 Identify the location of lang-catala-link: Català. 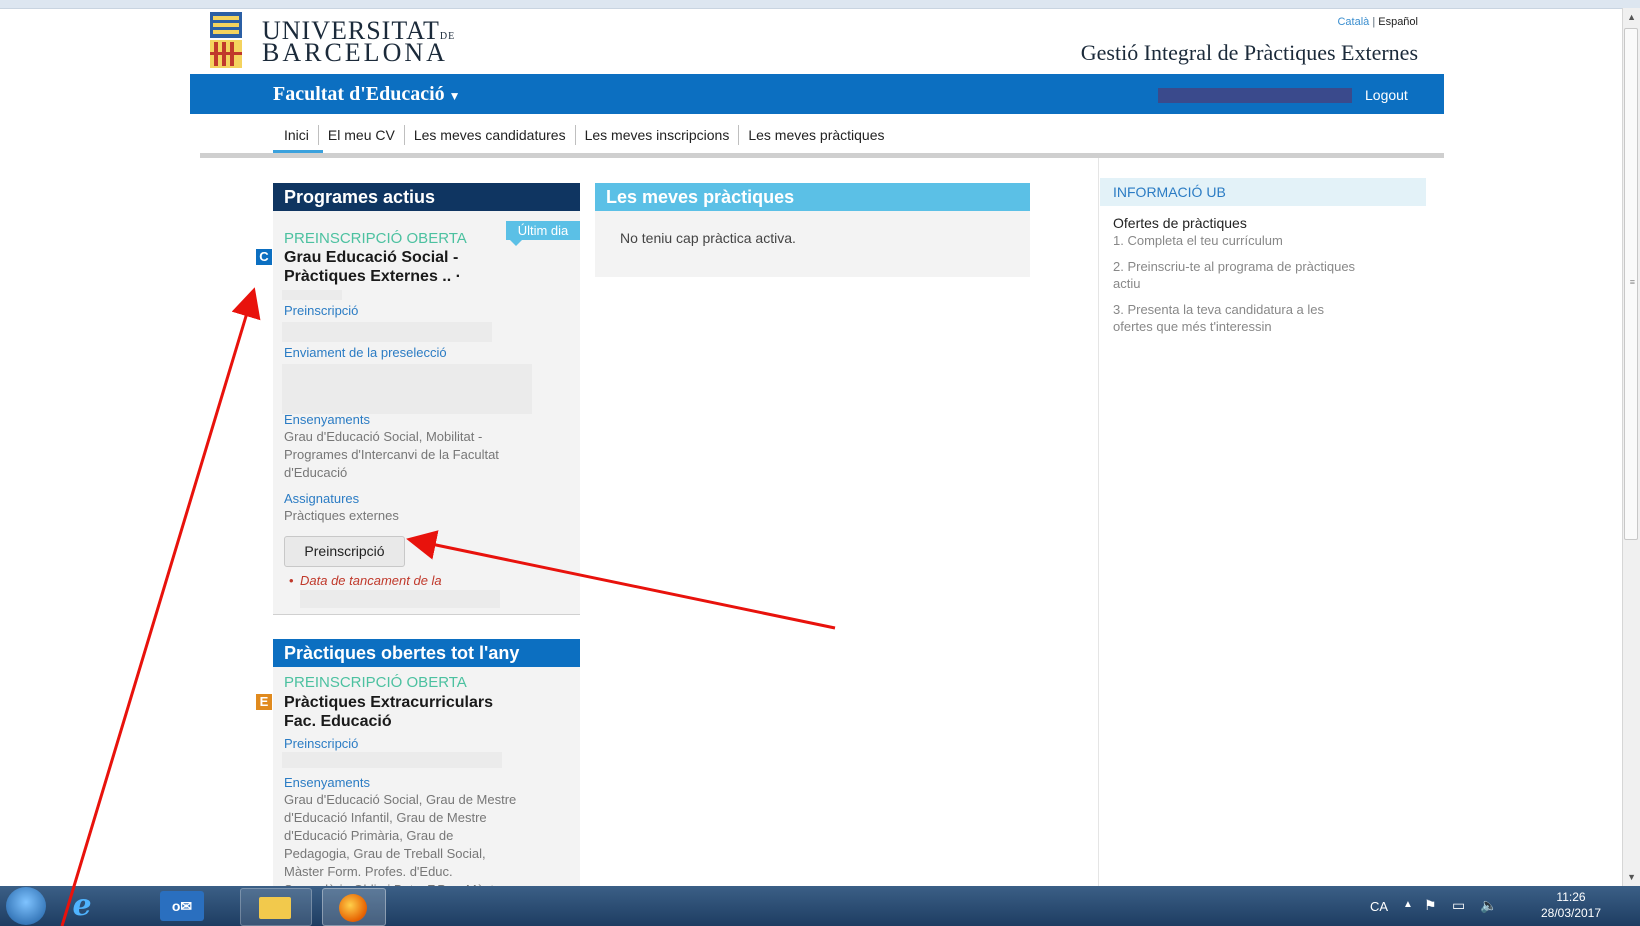
(1353, 22).